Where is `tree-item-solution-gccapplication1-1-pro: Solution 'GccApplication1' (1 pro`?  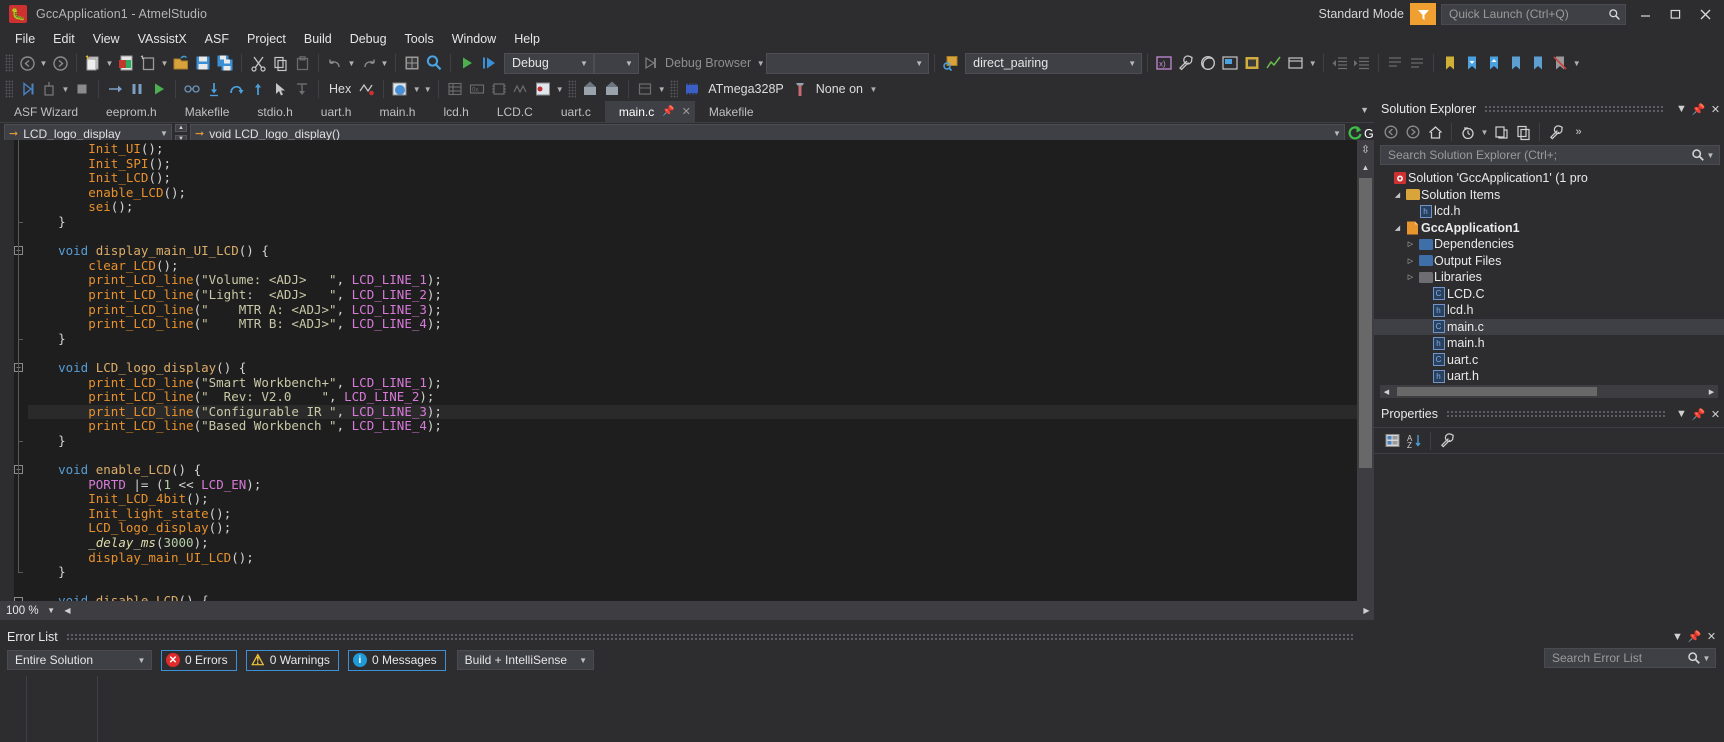 tree-item-solution-gccapplication1-1-pro: Solution 'GccApplication1' (1 pro is located at coordinates (1549, 178).